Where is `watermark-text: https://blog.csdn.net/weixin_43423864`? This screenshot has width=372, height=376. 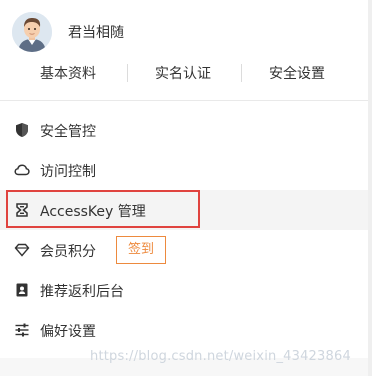
watermark-text: https://blog.csdn.net/weixin_43423864 is located at coordinates (220, 356).